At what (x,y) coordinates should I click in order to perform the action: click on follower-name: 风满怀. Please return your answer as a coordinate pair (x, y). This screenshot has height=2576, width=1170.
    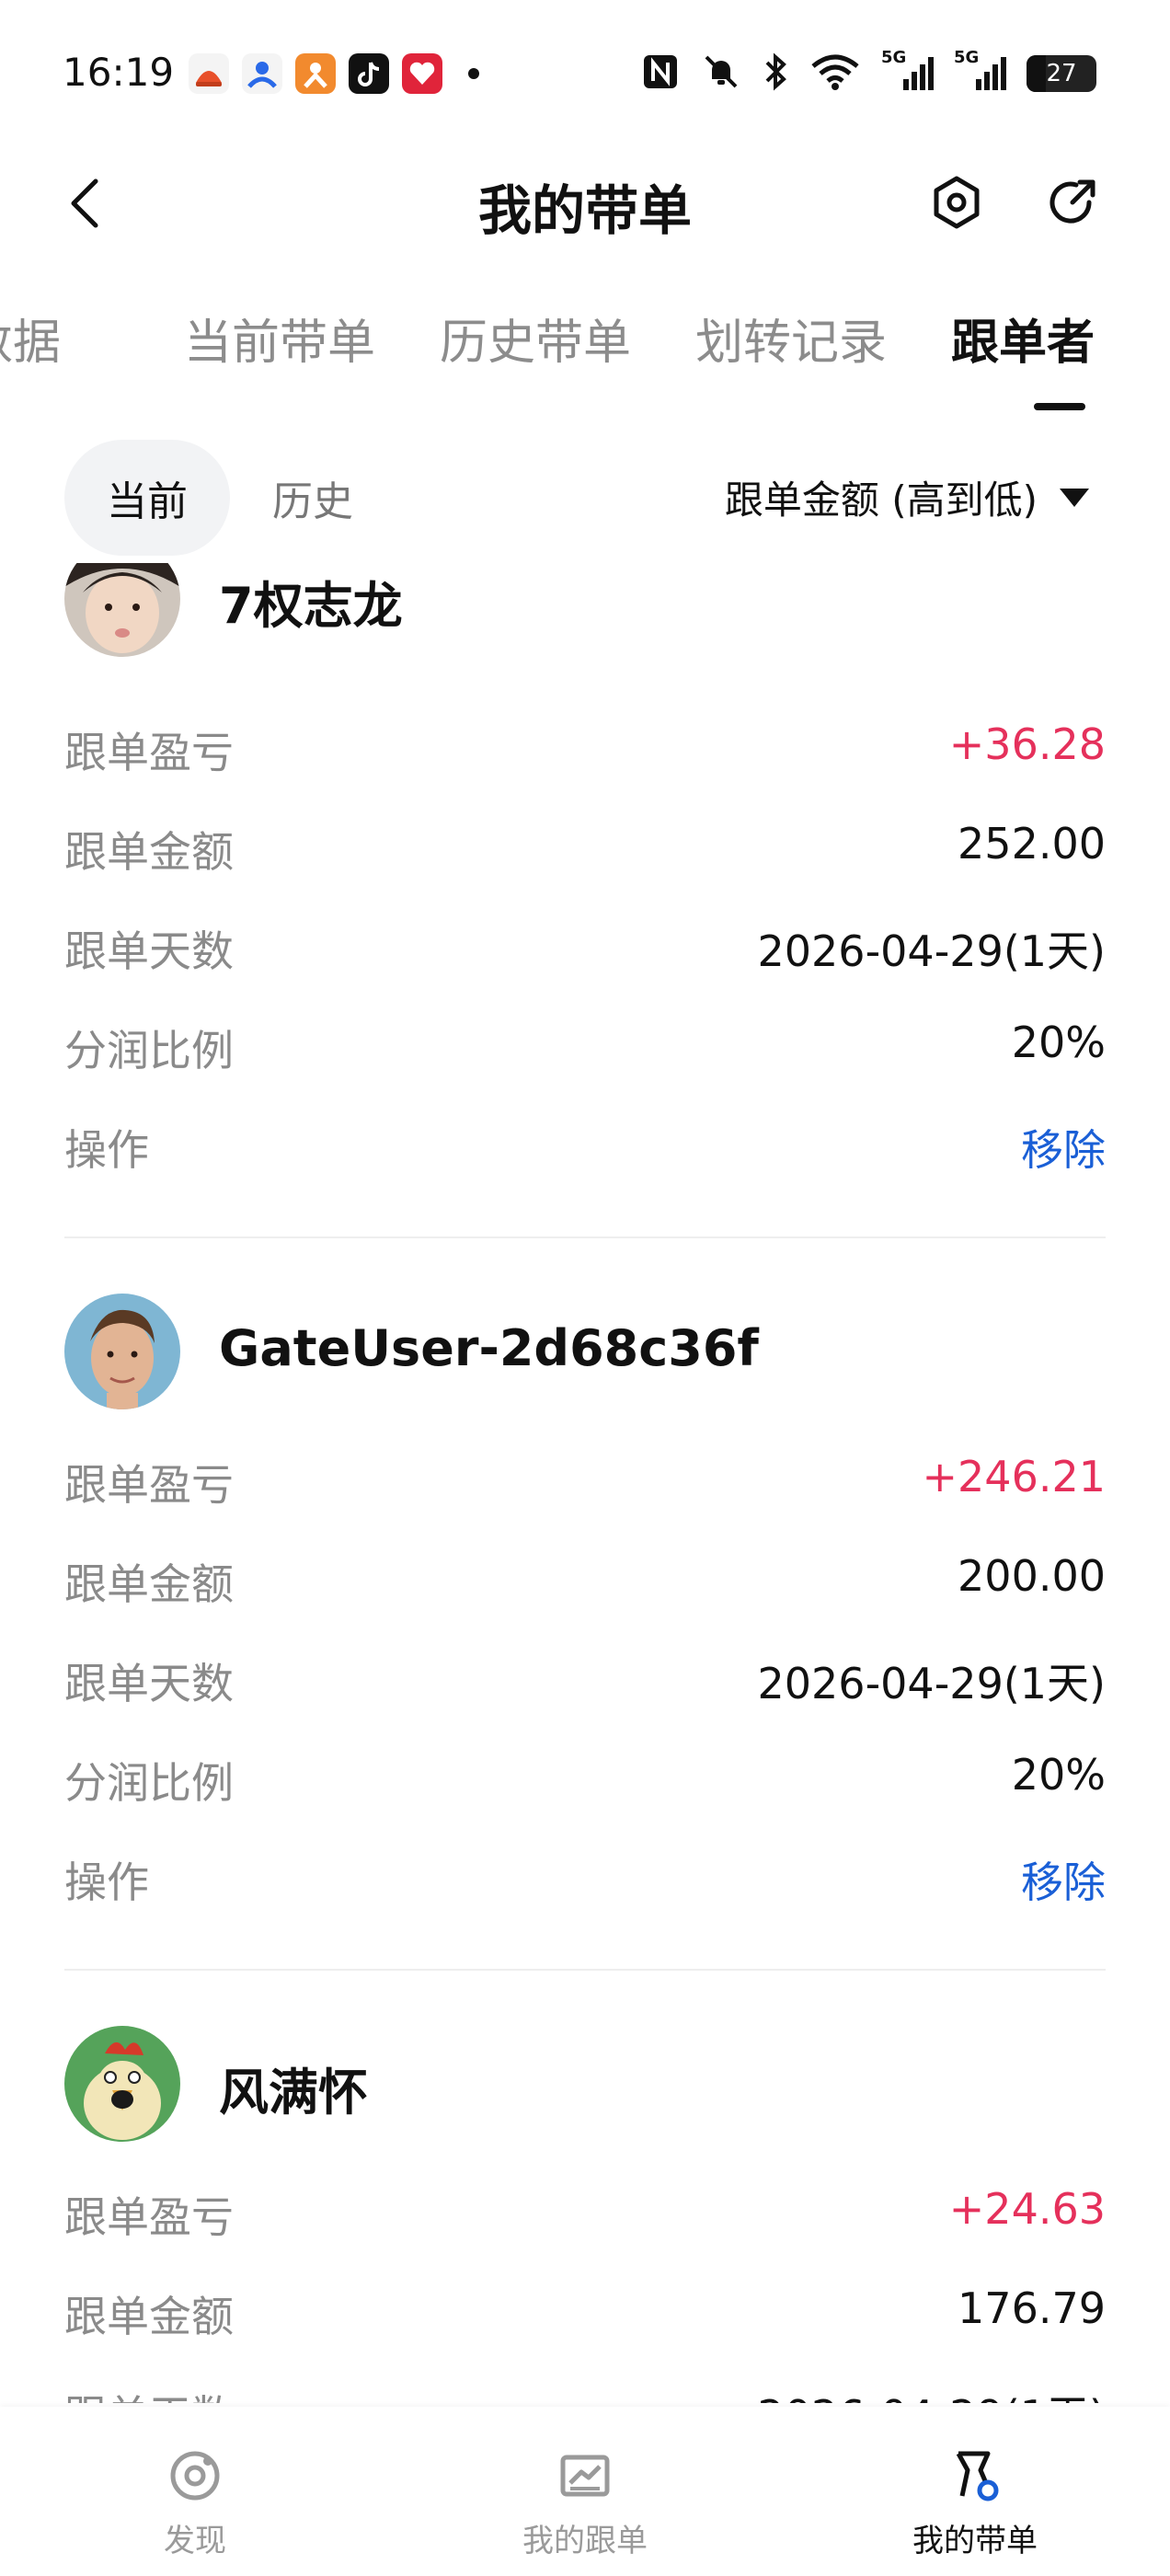
    Looking at the image, I should click on (293, 2093).